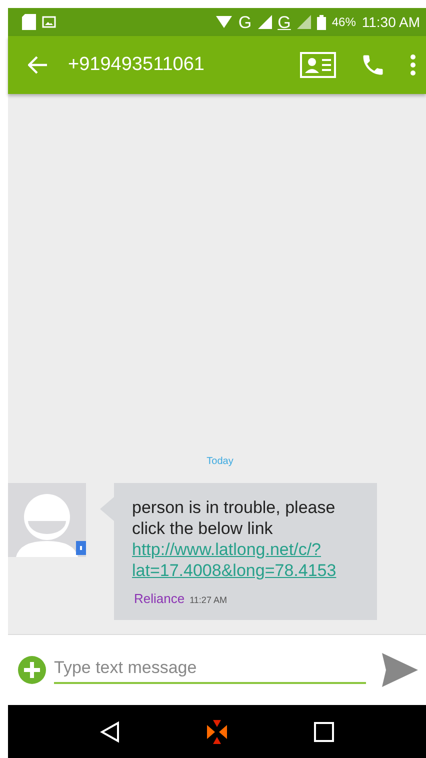 The width and height of the screenshot is (426, 758). What do you see at coordinates (29, 22) in the screenshot?
I see `sd-card-icon` at bounding box center [29, 22].